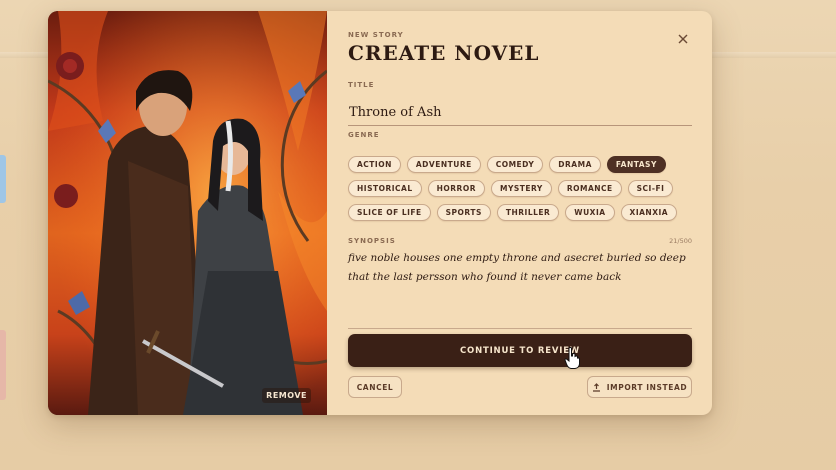 Image resolution: width=836 pixels, height=470 pixels. I want to click on genre-chip-row: HISTORICAL HORROR MYSTERY ROMANCE SCI-FI, so click(523, 188).